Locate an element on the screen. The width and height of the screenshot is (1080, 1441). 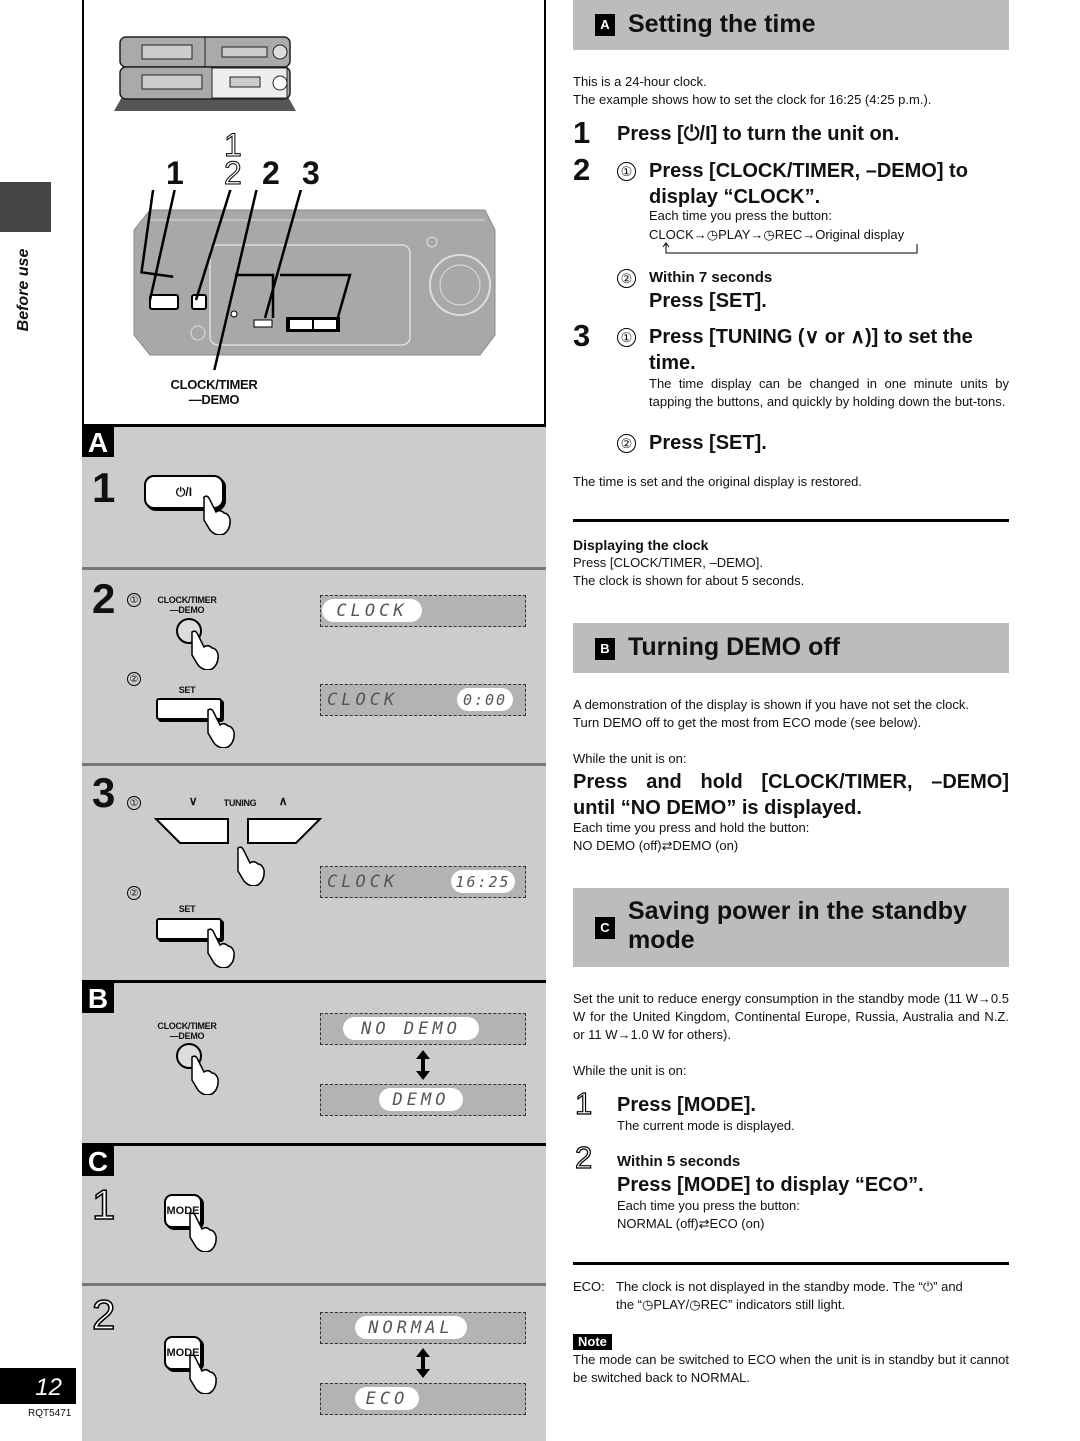
section-a-header: A Setting the time is located at coordinates (791, 25).